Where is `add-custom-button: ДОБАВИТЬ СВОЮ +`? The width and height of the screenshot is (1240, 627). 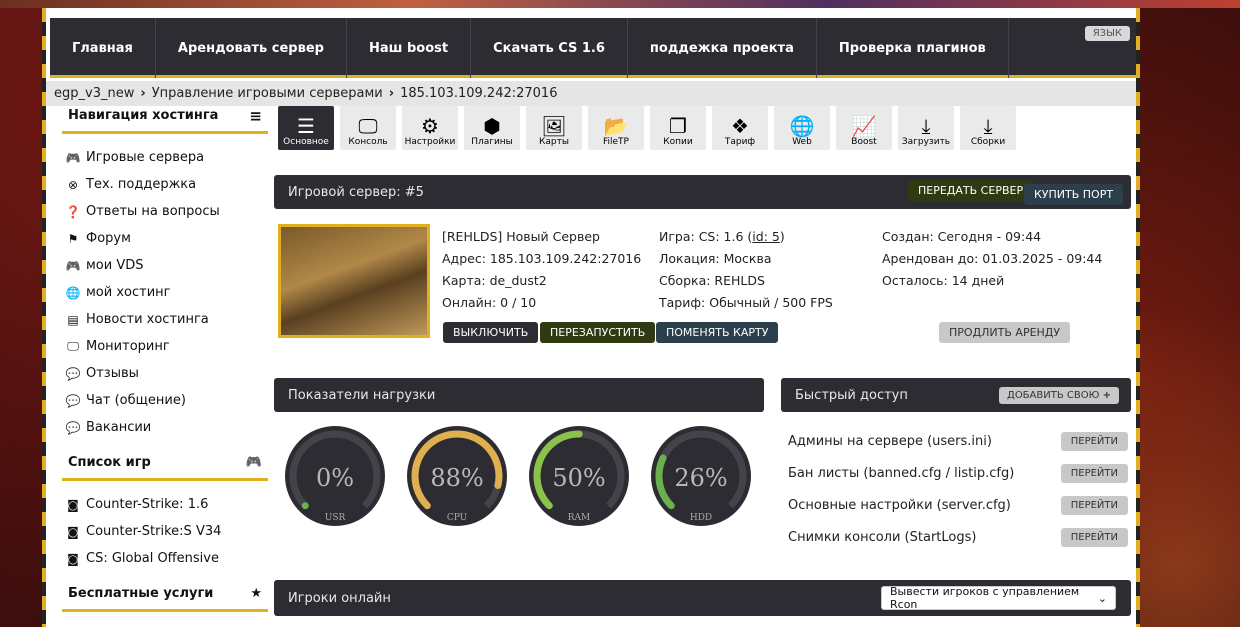
add-custom-button: ДОБАВИТЬ СВОЮ + is located at coordinates (1059, 395).